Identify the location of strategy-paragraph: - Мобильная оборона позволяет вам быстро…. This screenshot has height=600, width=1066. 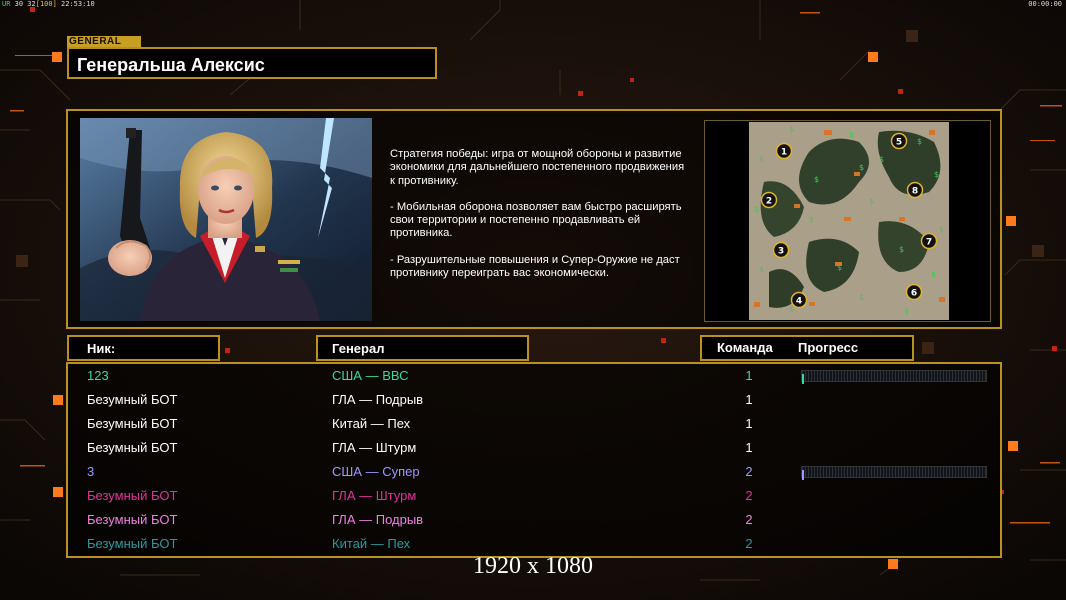
(536, 220).